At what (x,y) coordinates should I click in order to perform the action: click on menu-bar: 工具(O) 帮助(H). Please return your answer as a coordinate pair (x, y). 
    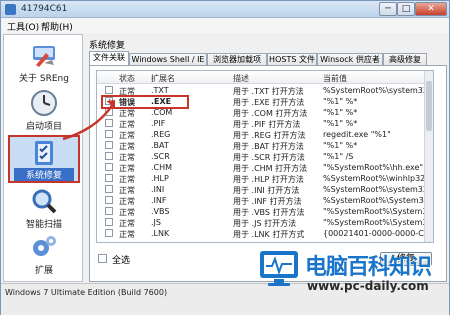
    Looking at the image, I should click on (225, 25).